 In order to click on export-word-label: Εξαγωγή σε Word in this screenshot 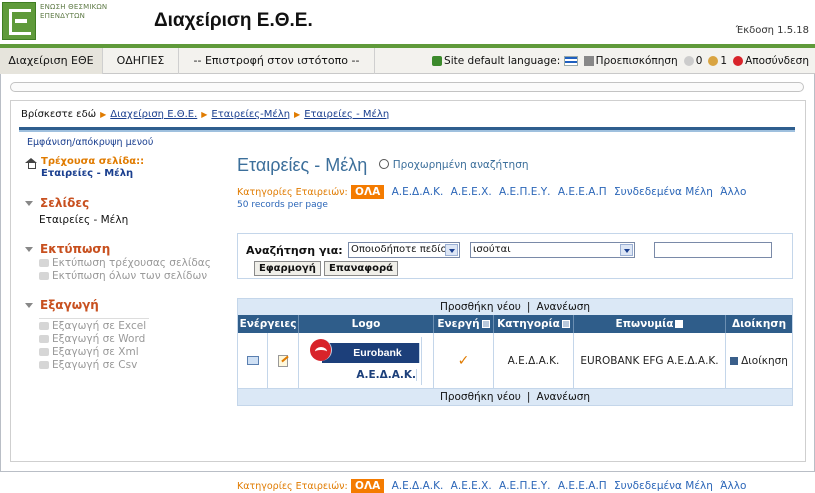, I will do `click(99, 339)`.